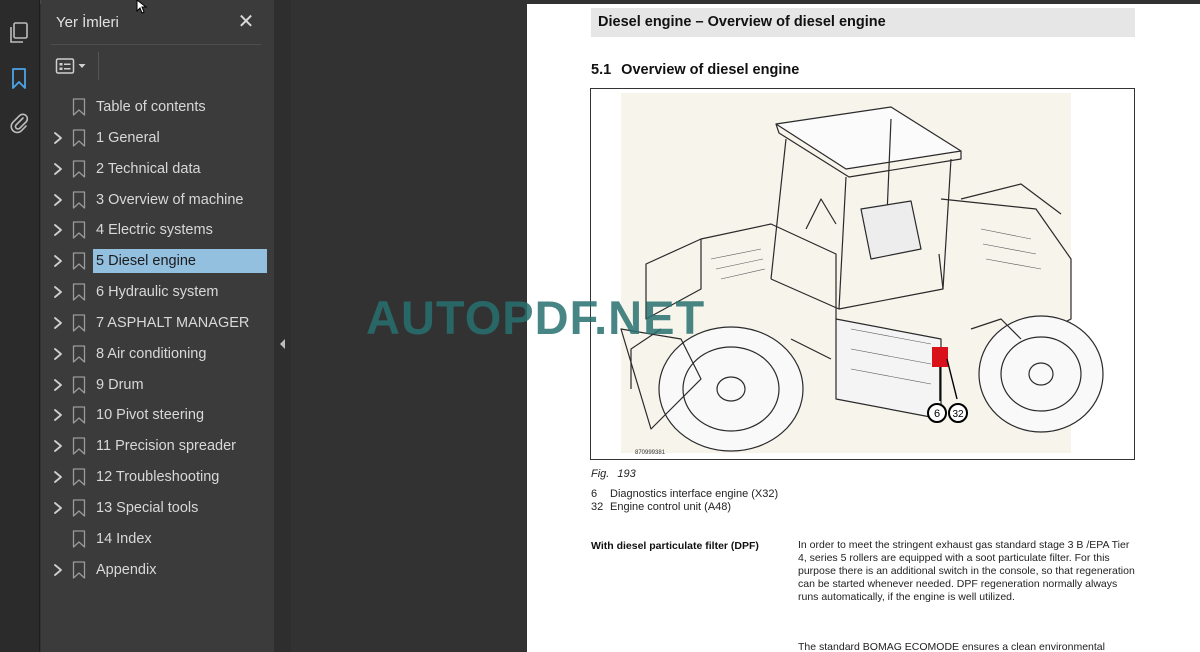 This screenshot has height=652, width=1200. What do you see at coordinates (65, 66) in the screenshot?
I see `bookmark-options-icon` at bounding box center [65, 66].